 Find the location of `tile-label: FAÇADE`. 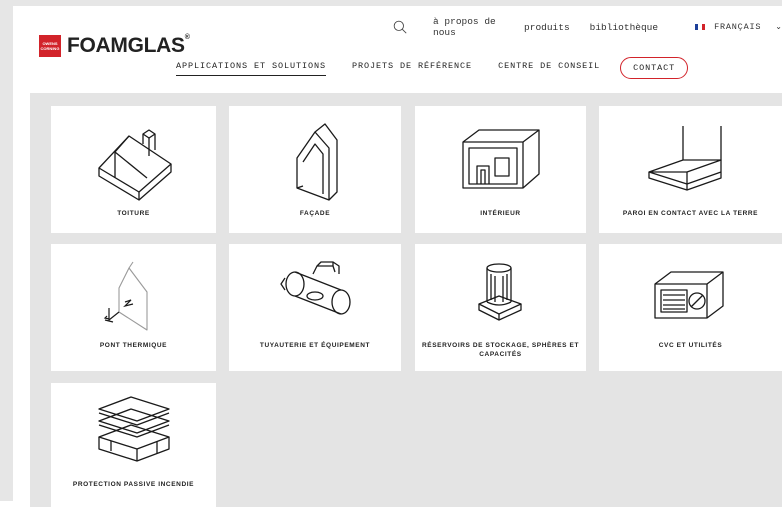

tile-label: FAÇADE is located at coordinates (315, 213).